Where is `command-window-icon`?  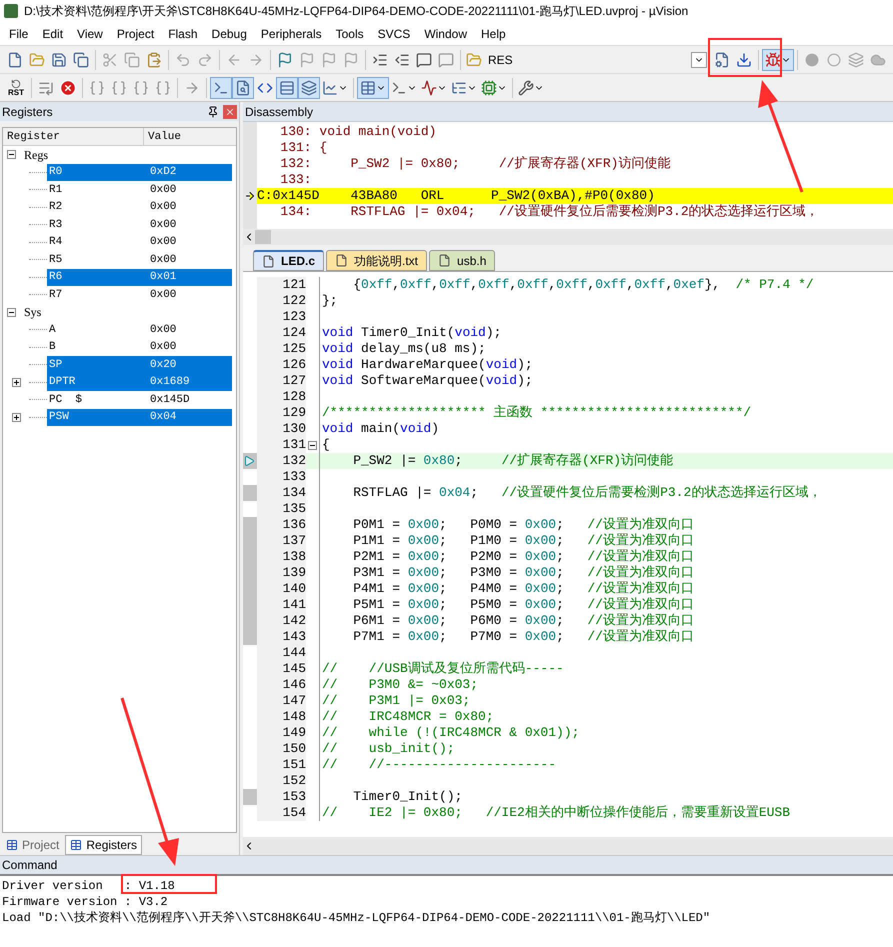
command-window-icon is located at coordinates (221, 88).